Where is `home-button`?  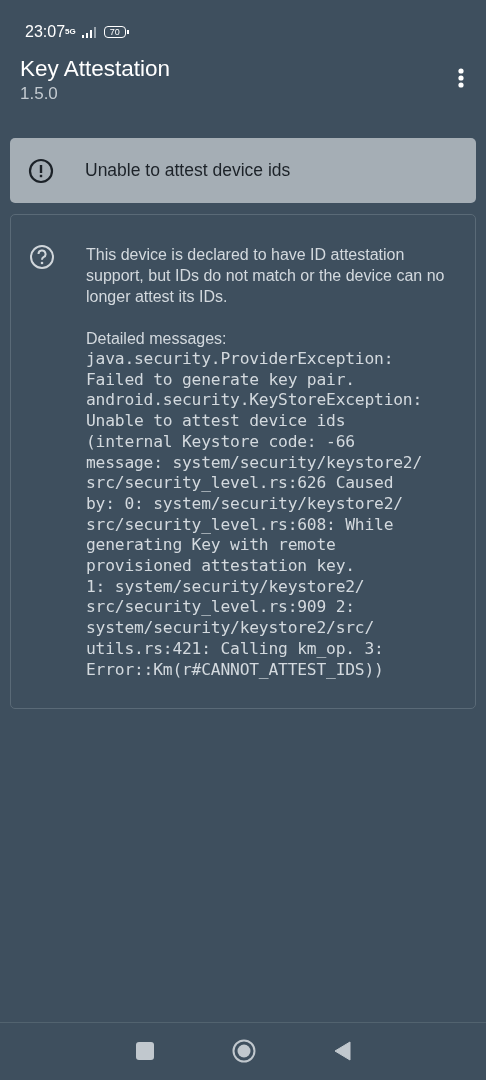
home-button is located at coordinates (243, 1050).